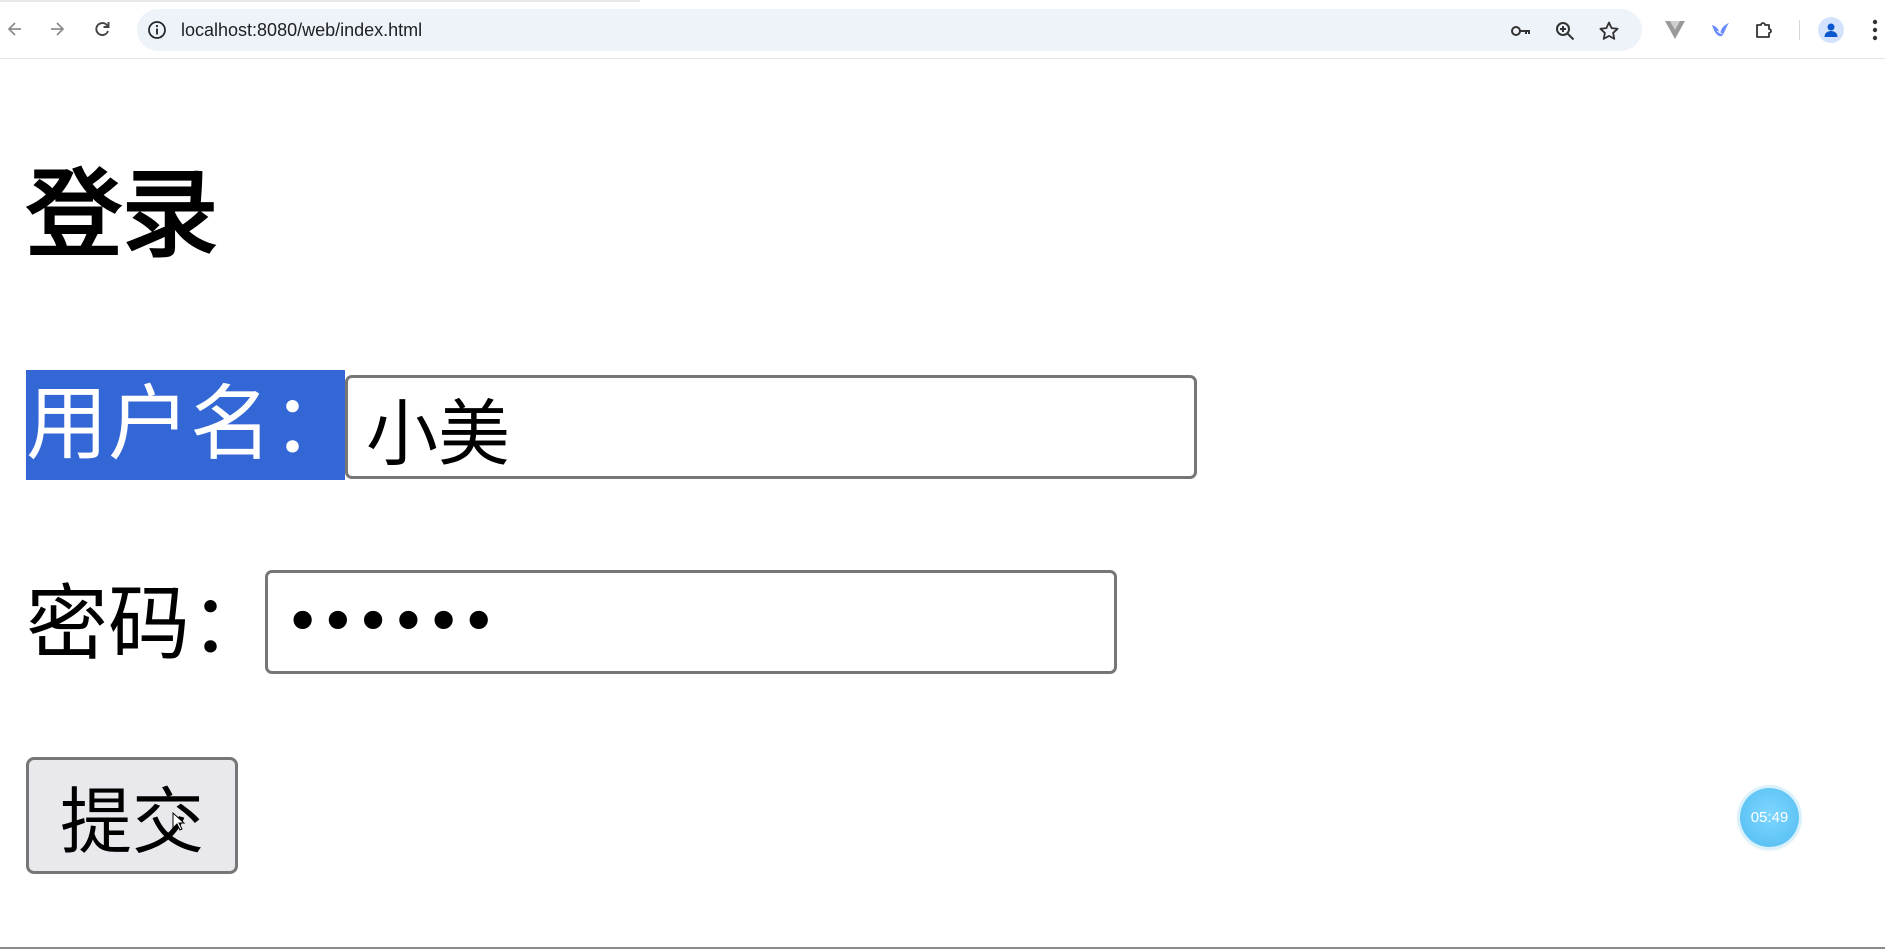  I want to click on extensions-button, so click(1765, 30).